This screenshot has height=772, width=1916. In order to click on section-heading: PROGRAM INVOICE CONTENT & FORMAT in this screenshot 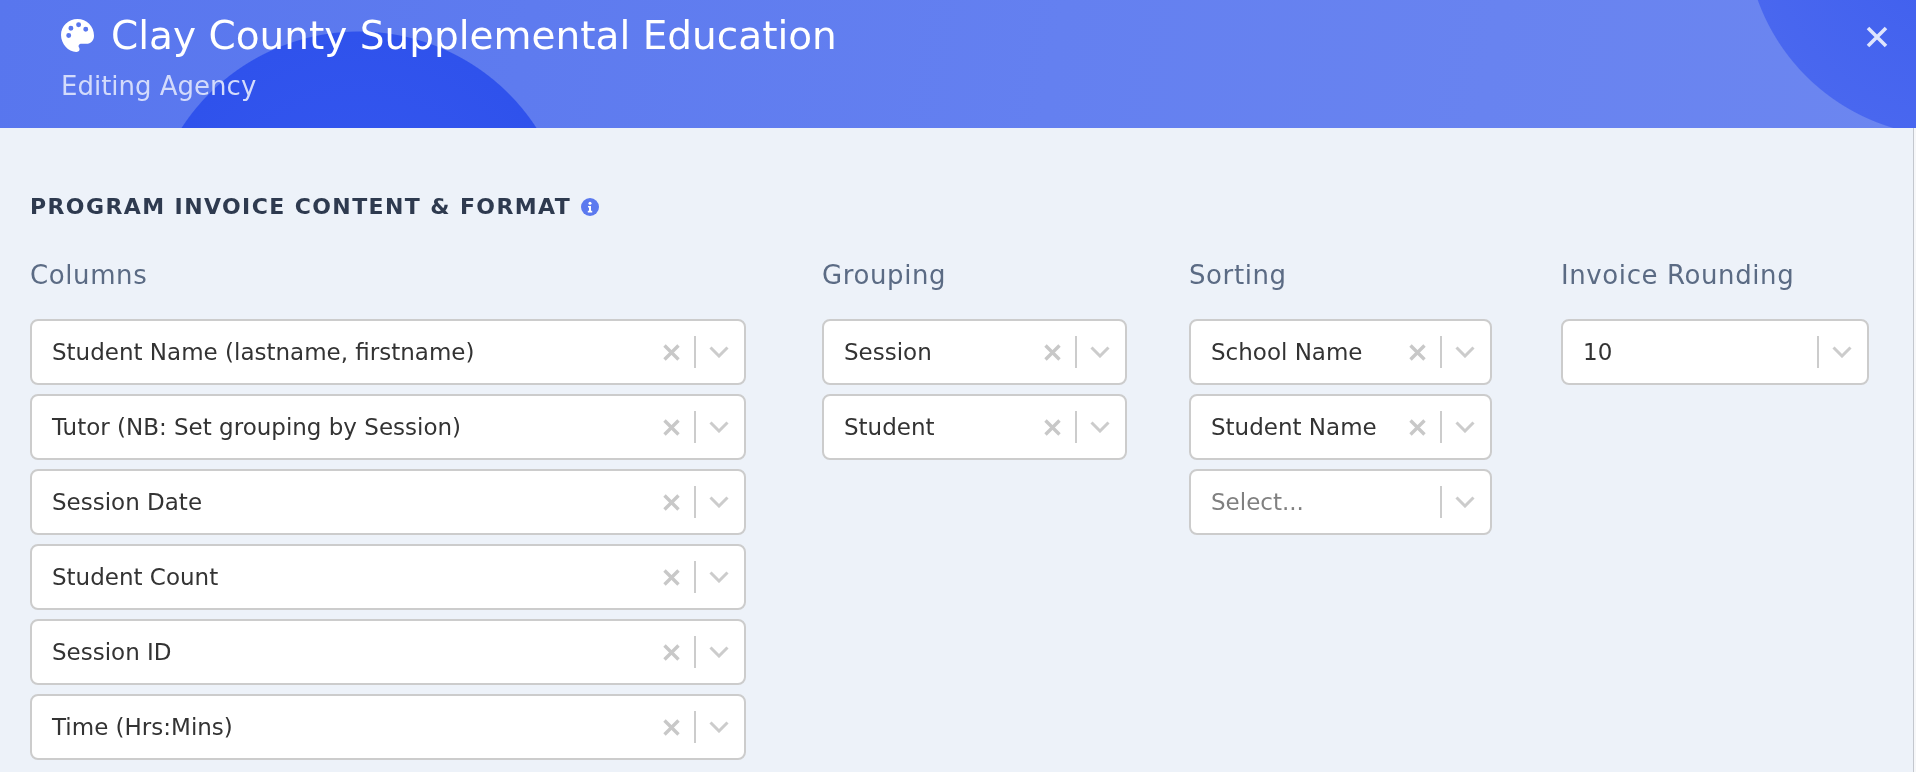, I will do `click(301, 207)`.